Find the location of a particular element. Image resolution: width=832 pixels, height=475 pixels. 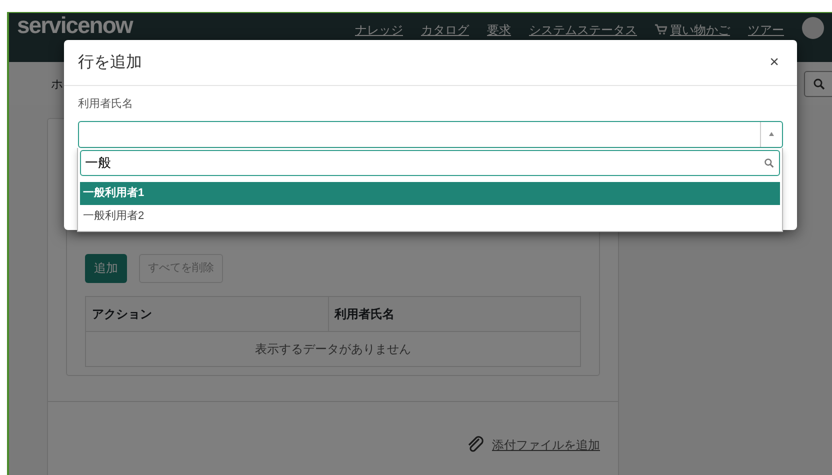

cart-icon is located at coordinates (661, 29).